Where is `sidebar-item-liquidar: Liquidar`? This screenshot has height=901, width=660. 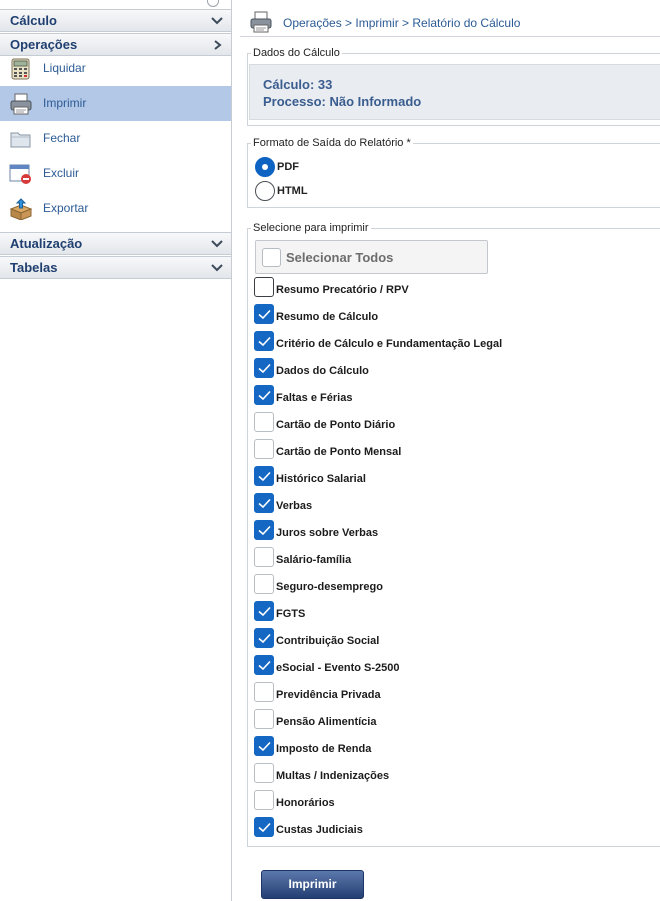
sidebar-item-liquidar: Liquidar is located at coordinates (115, 68).